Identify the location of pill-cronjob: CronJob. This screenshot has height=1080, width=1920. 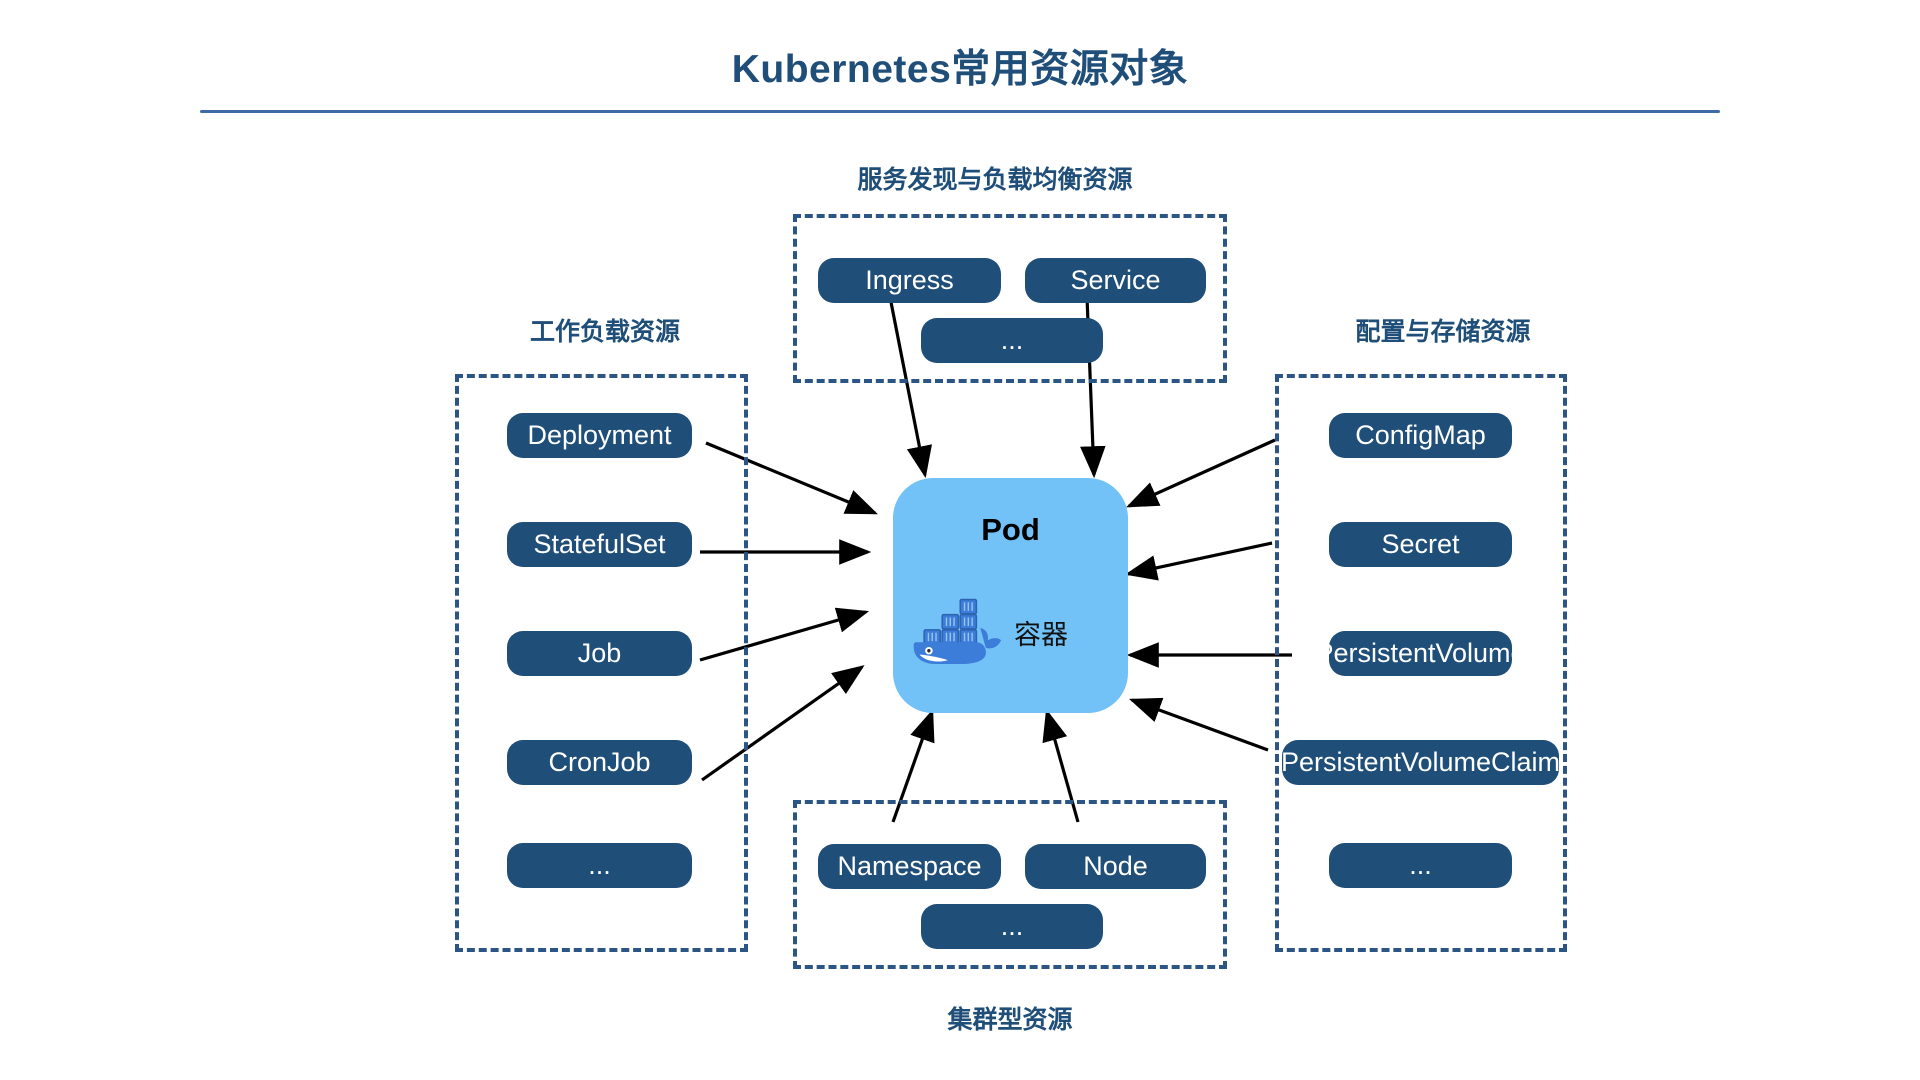
(599, 762).